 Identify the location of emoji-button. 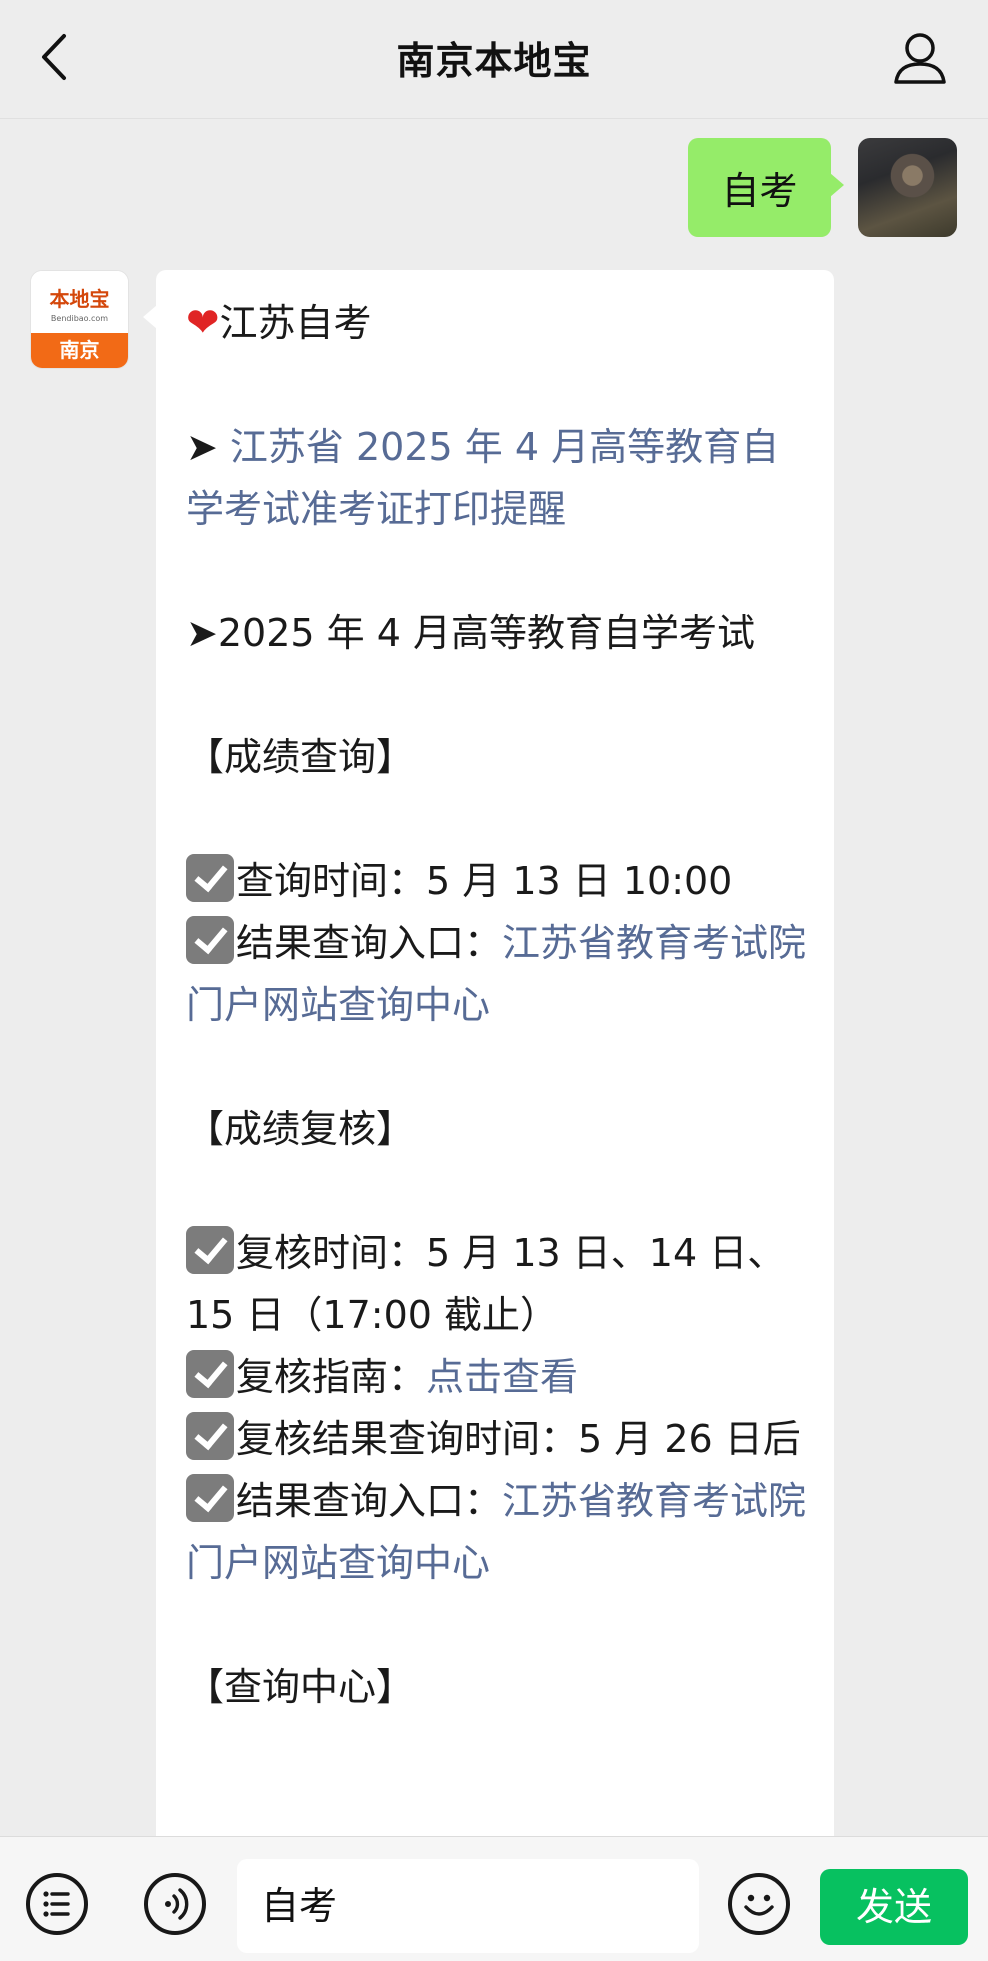
(759, 1904).